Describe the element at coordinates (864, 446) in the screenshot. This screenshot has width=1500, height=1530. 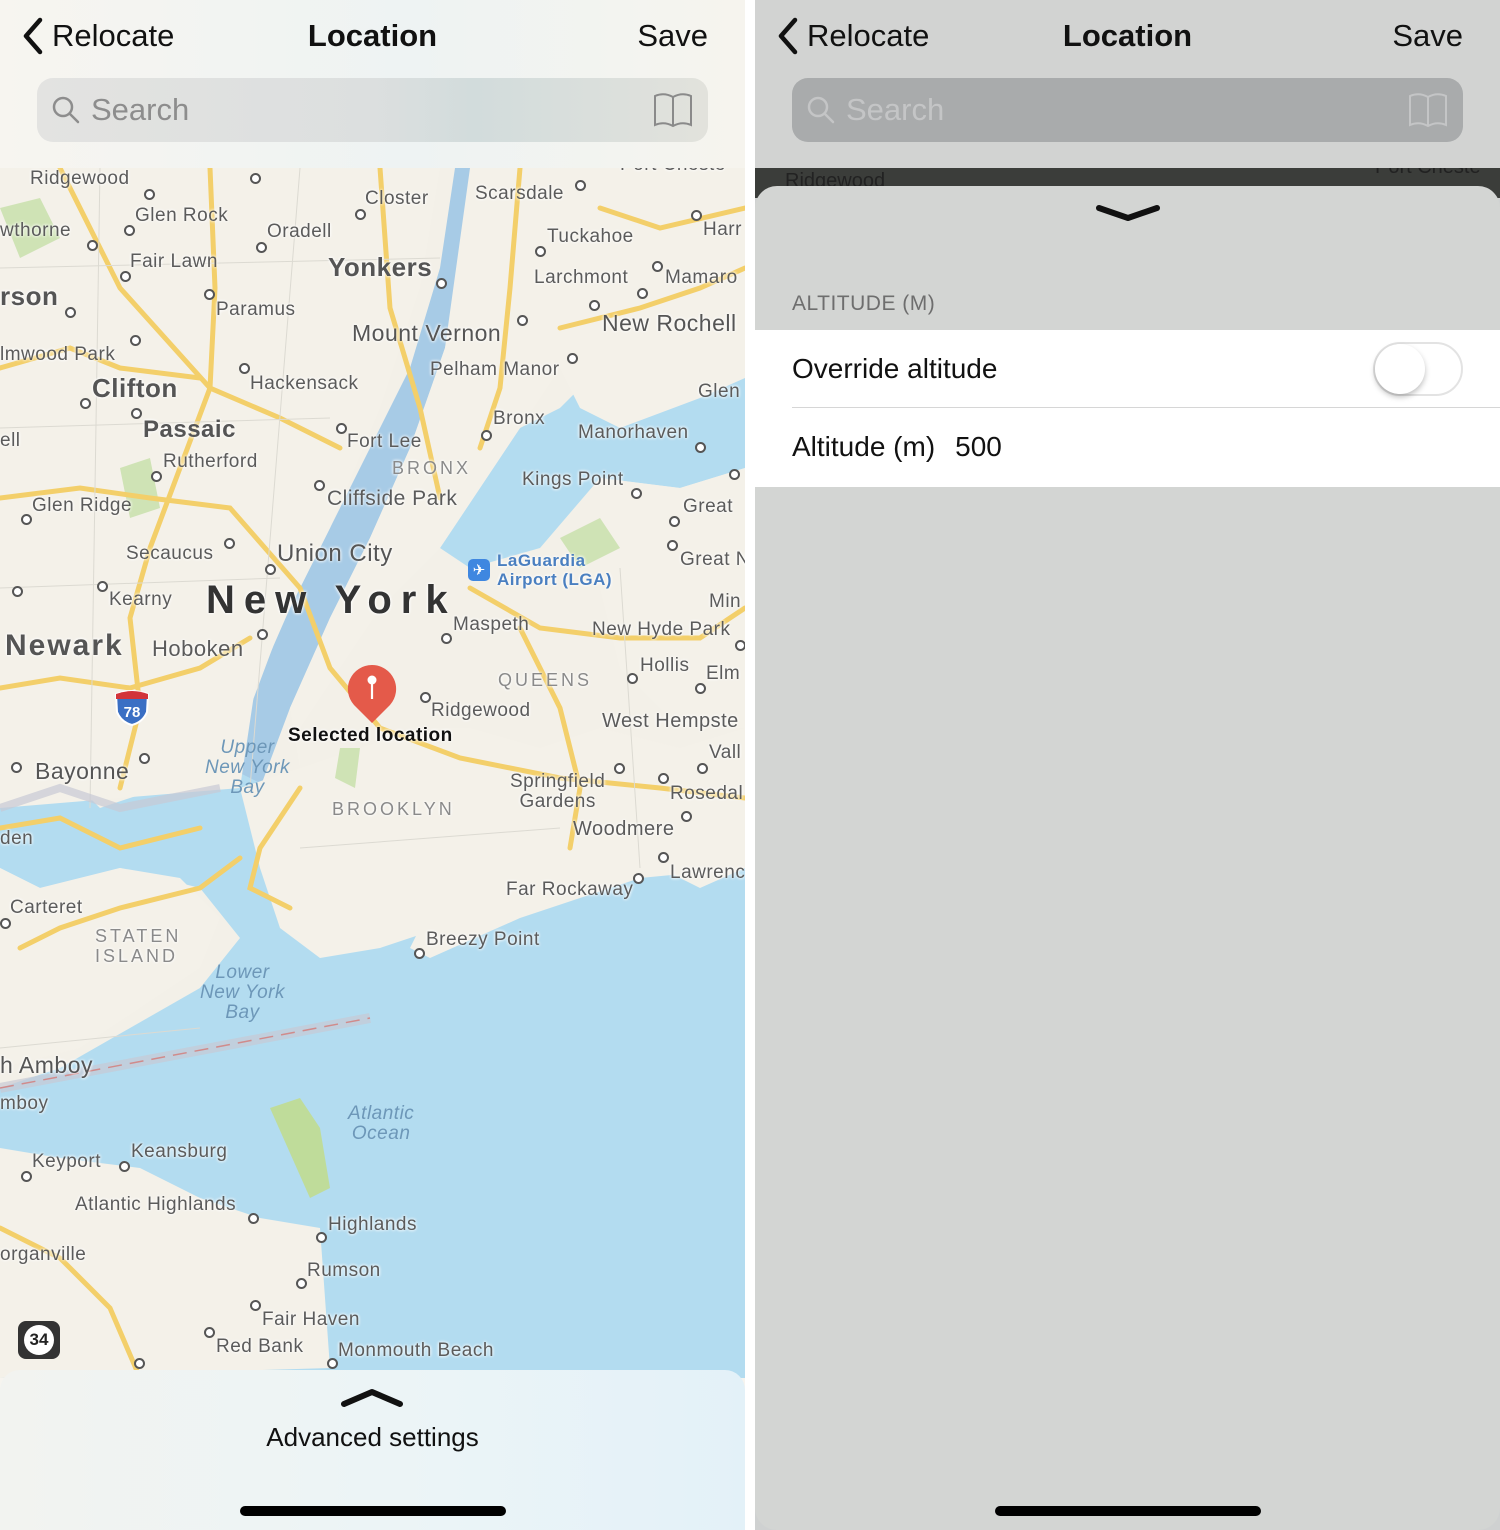
I see `altitude-label: Altitude (m)` at that location.